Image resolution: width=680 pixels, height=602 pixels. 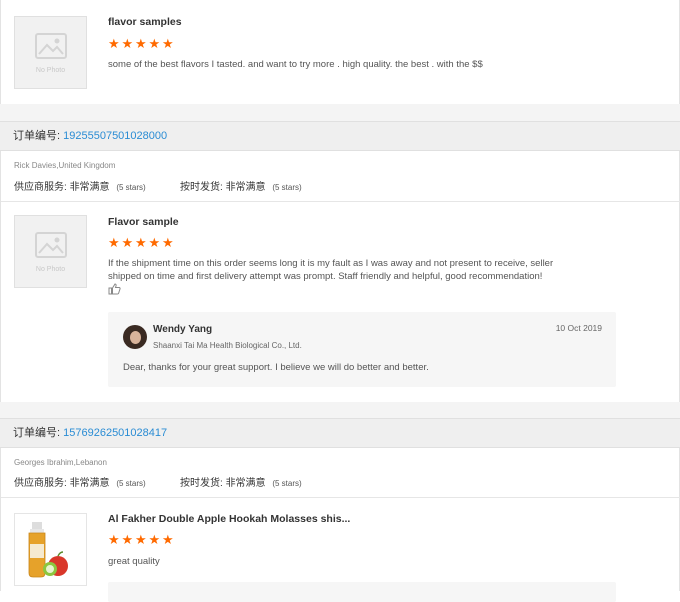 I want to click on order-bar: 订单编号: 15769262501028417, so click(x=340, y=433).